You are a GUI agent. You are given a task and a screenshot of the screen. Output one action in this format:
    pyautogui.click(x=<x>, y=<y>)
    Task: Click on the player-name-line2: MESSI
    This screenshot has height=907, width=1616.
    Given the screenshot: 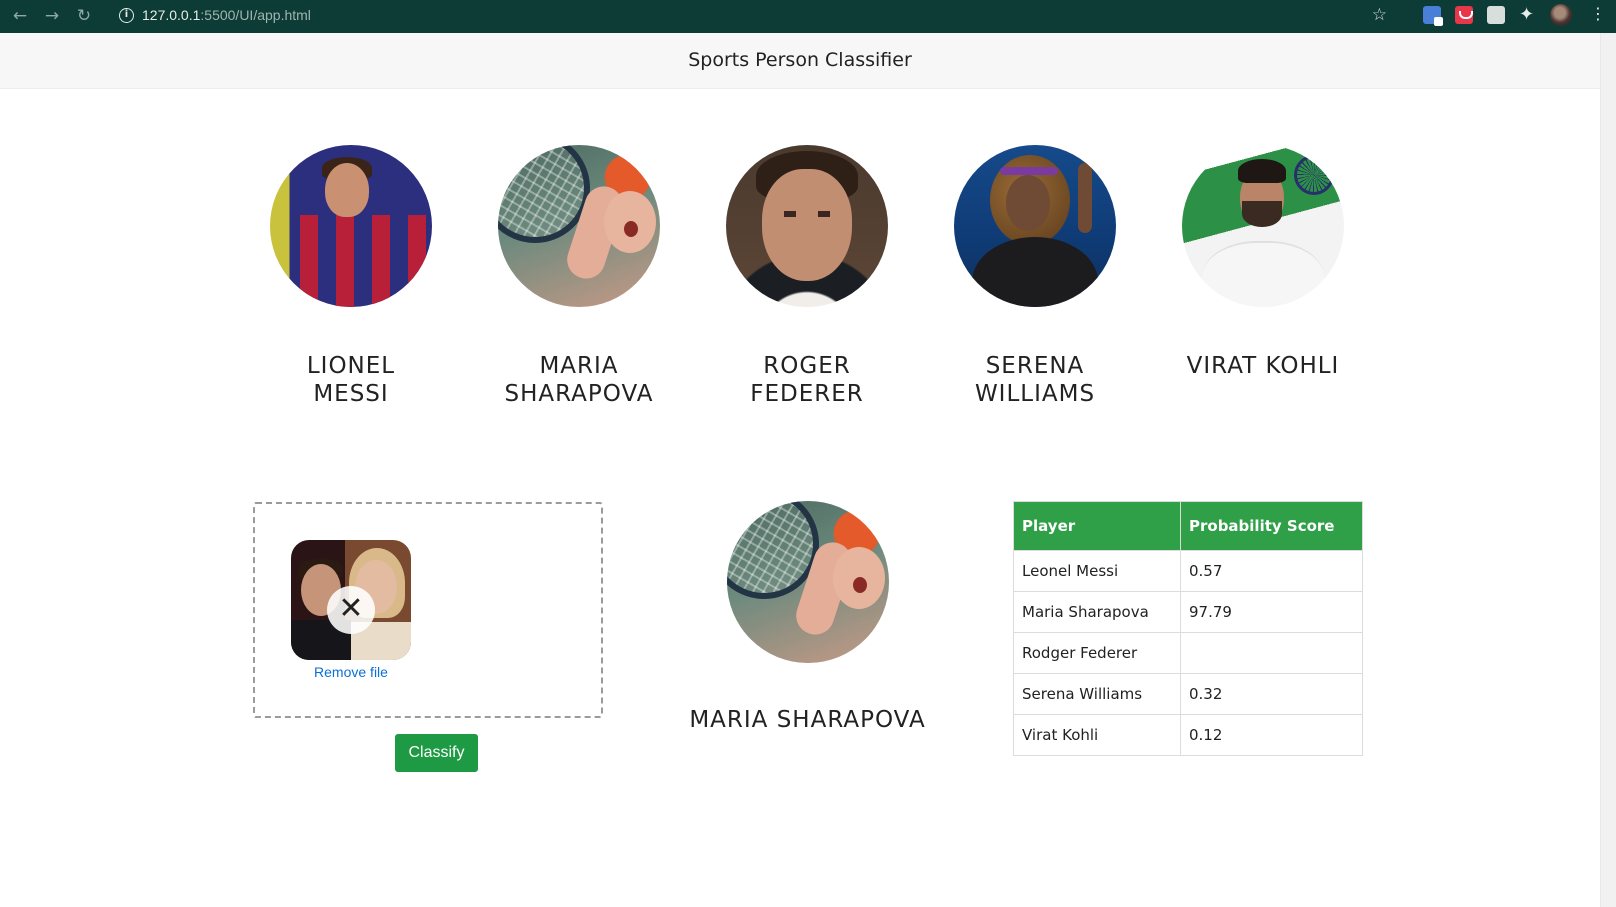 What is the action you would take?
    pyautogui.click(x=351, y=394)
    